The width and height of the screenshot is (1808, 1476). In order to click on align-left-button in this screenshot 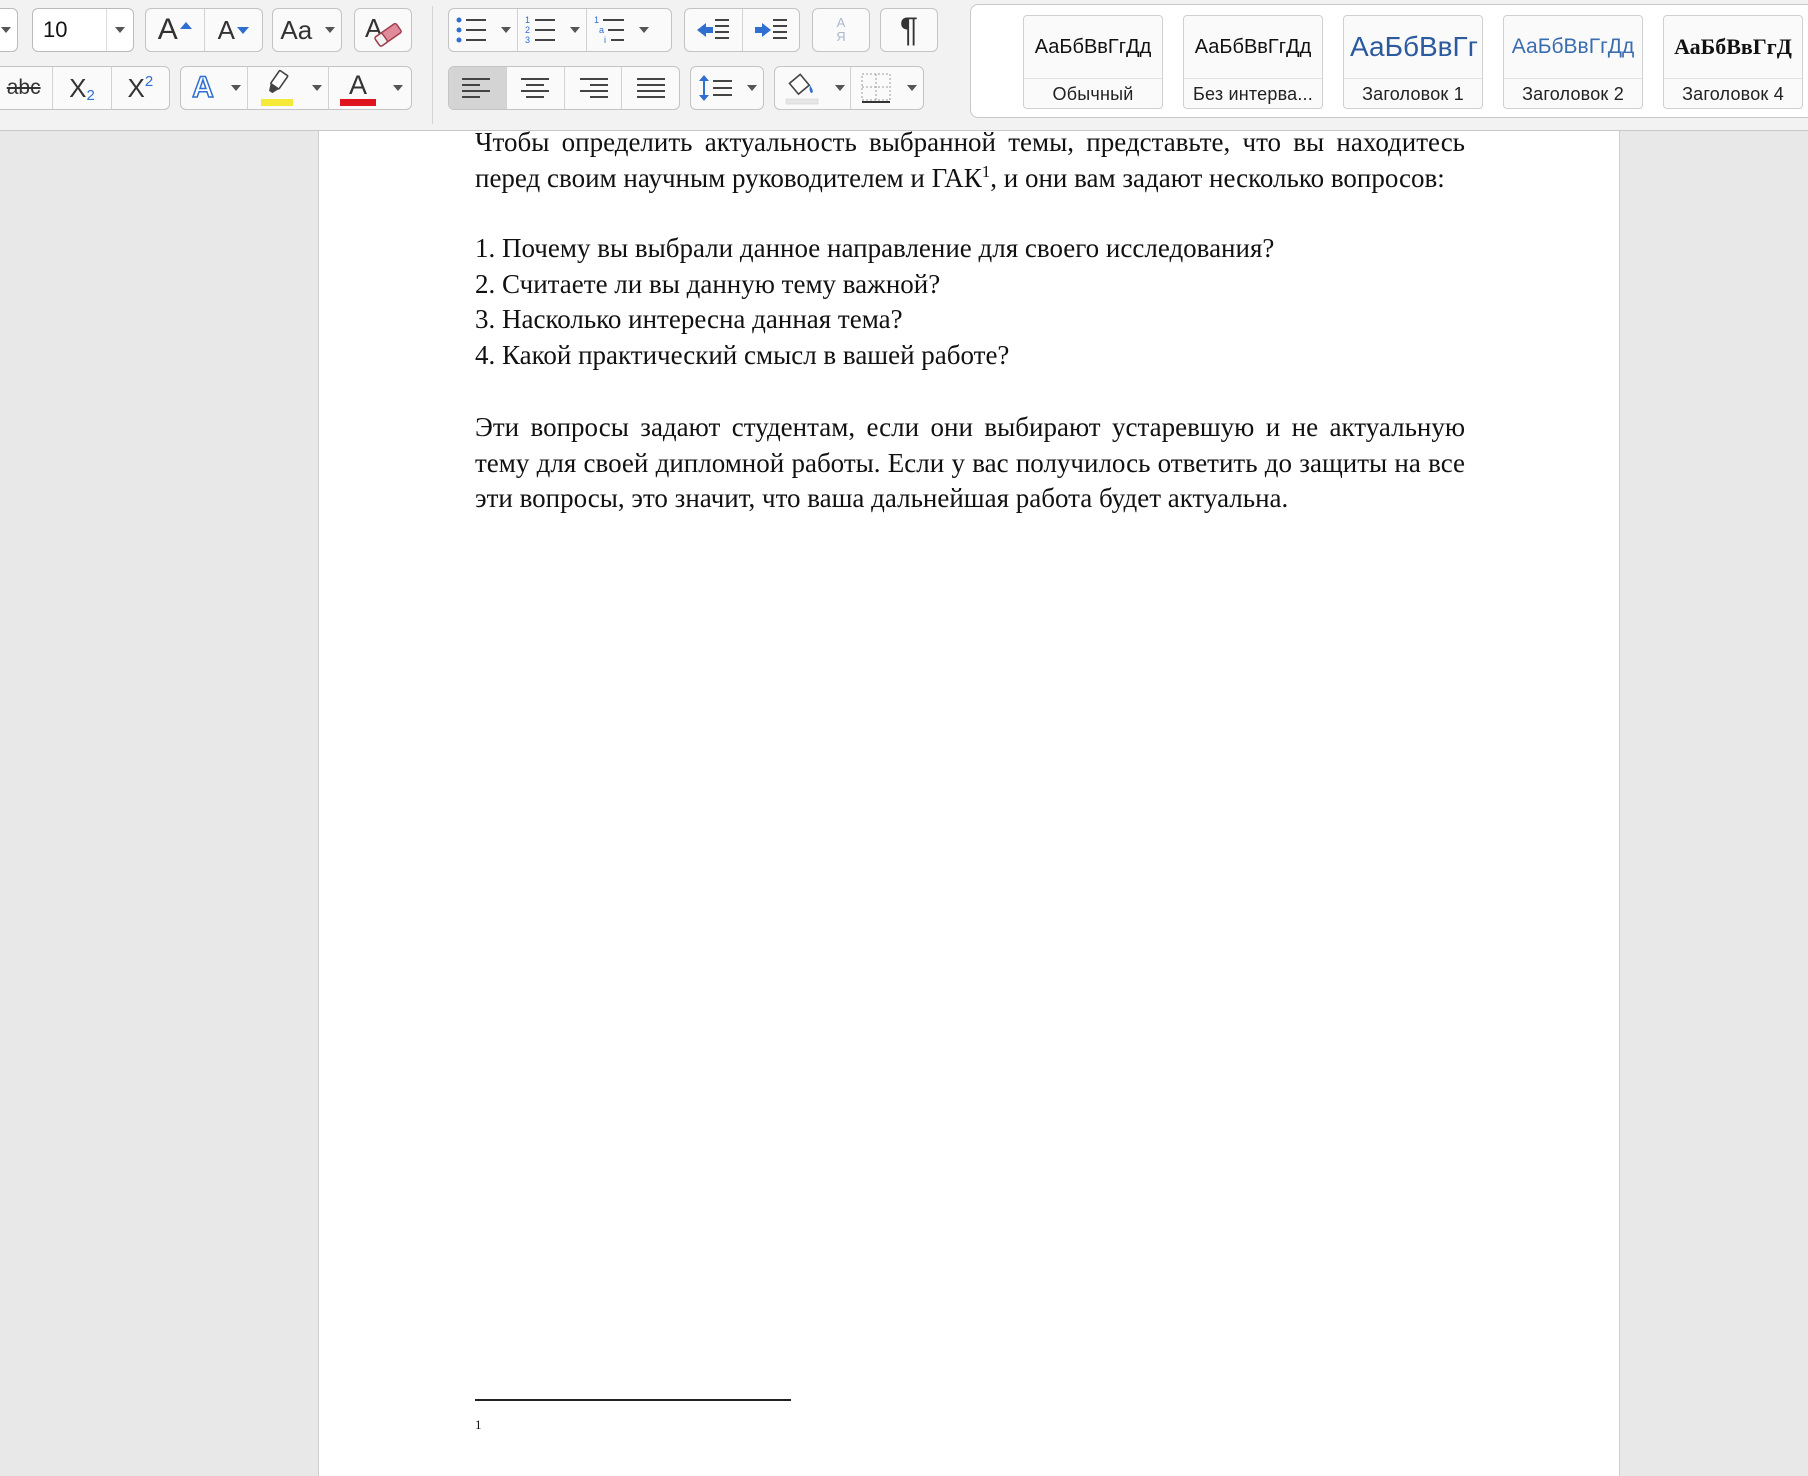, I will do `click(477, 88)`.